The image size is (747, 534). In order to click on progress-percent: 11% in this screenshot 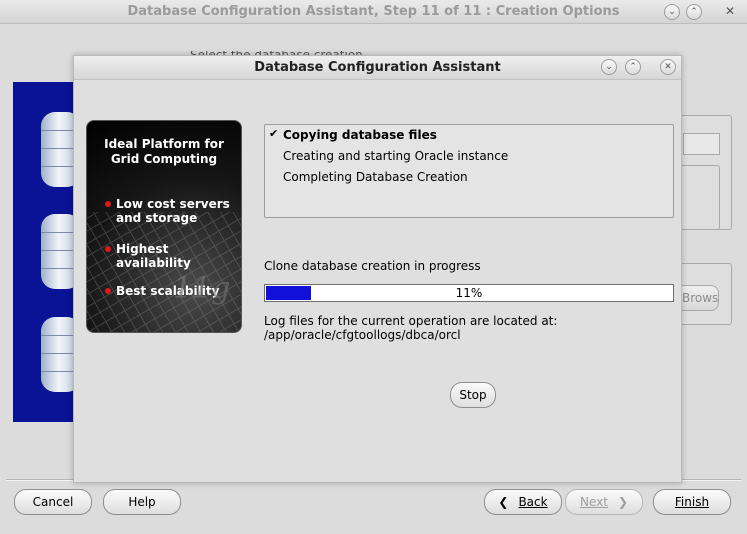, I will do `click(469, 293)`.